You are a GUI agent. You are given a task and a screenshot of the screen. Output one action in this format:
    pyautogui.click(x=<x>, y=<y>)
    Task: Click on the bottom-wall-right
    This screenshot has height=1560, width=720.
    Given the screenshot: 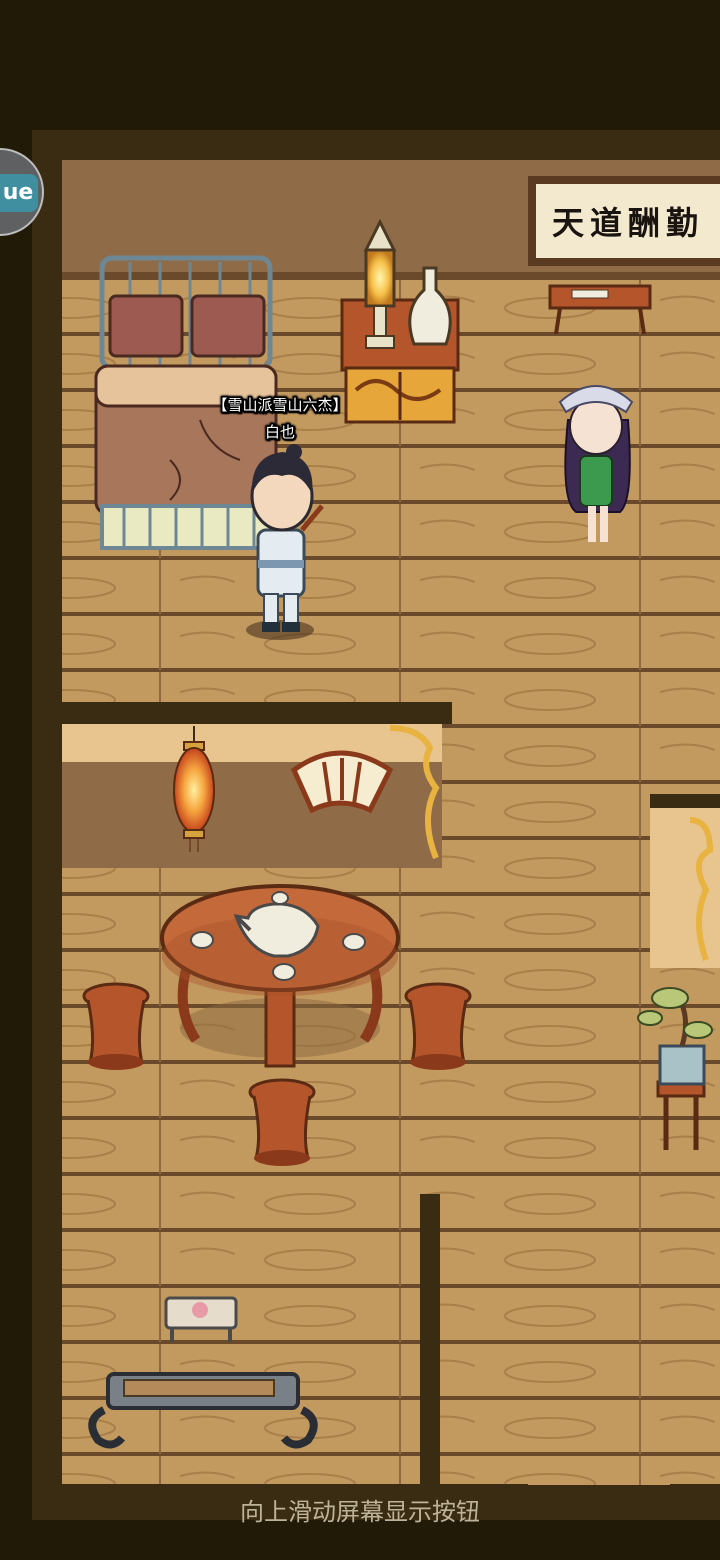 What is the action you would take?
    pyautogui.click(x=695, y=1502)
    